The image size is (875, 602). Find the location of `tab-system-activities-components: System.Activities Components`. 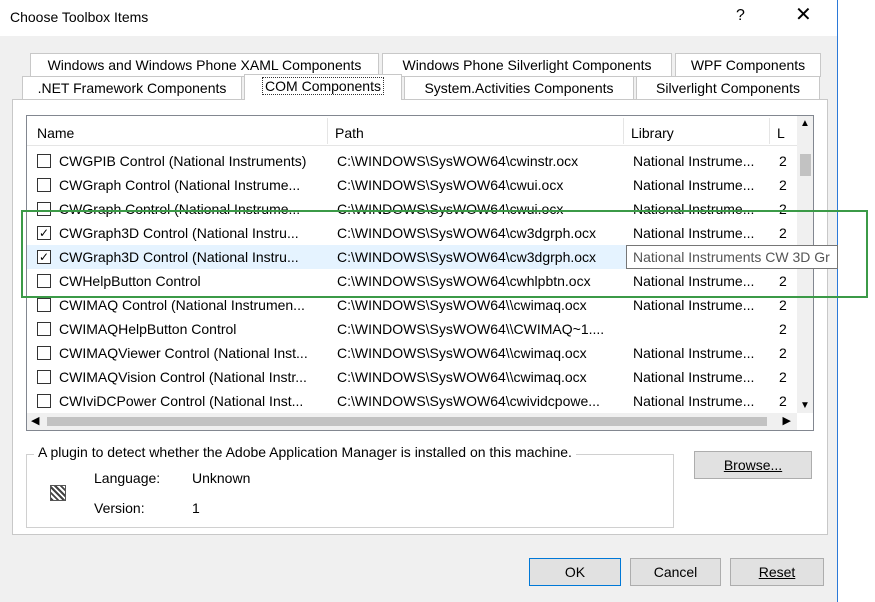

tab-system-activities-components: System.Activities Components is located at coordinates (519, 88).